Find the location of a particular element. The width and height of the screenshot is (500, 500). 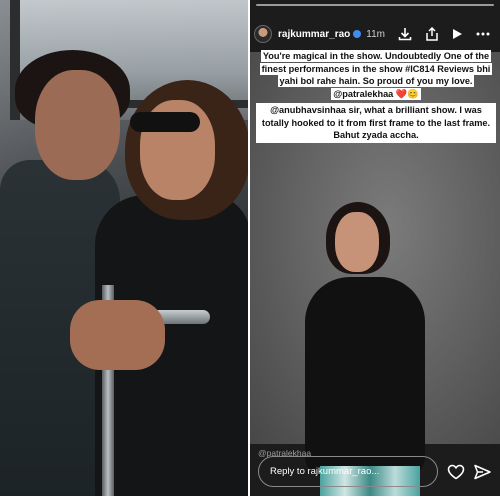

man-face is located at coordinates (77, 125).